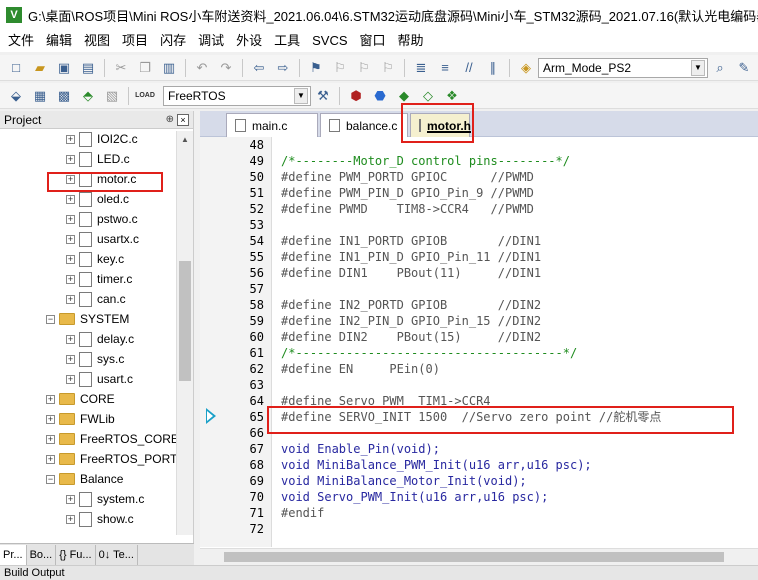  I want to click on project-vertical-scrollbar: ▲, so click(184, 333).